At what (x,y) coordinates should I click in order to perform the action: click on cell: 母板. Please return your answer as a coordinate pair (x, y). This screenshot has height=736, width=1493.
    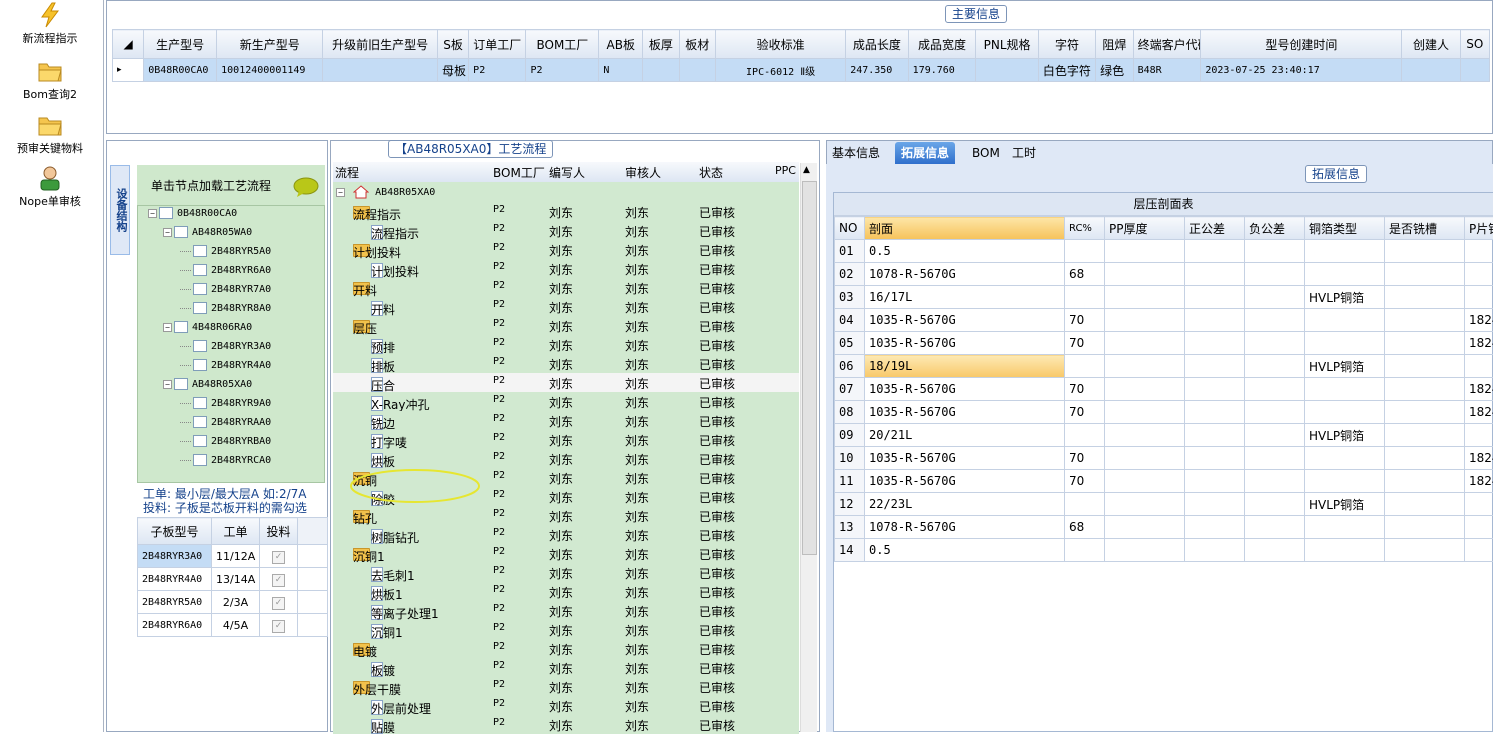
    Looking at the image, I should click on (452, 70).